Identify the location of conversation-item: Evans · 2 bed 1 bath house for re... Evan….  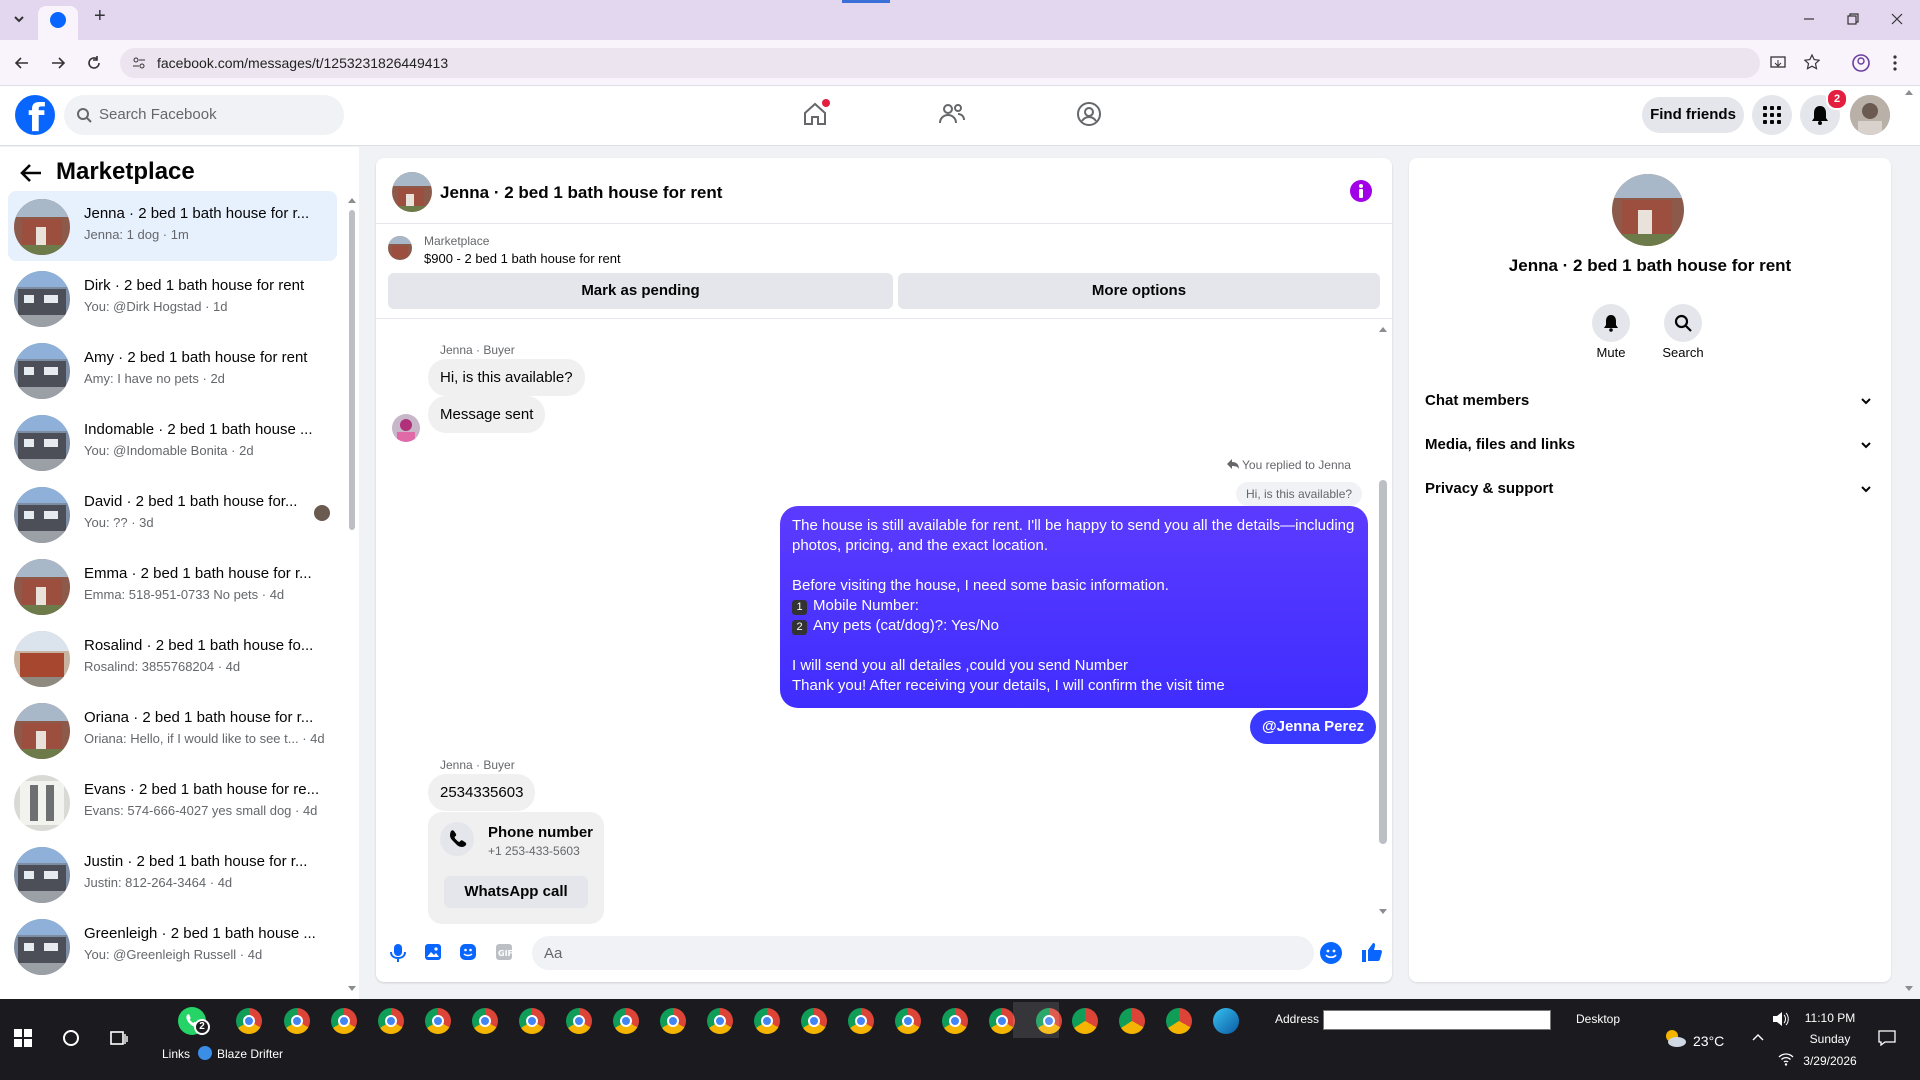
(172, 802).